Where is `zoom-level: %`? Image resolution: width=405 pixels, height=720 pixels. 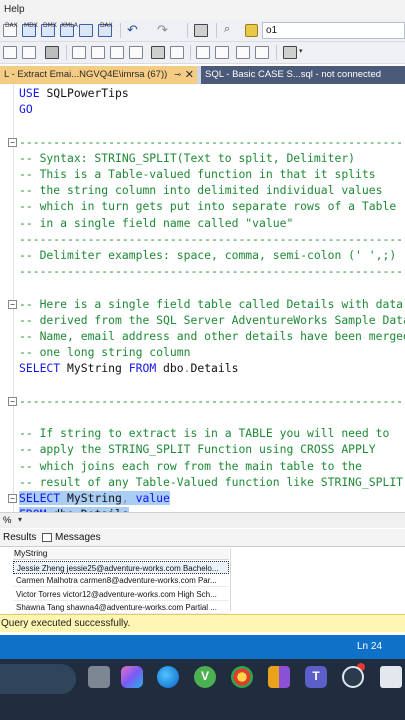
zoom-level: % is located at coordinates (7, 520).